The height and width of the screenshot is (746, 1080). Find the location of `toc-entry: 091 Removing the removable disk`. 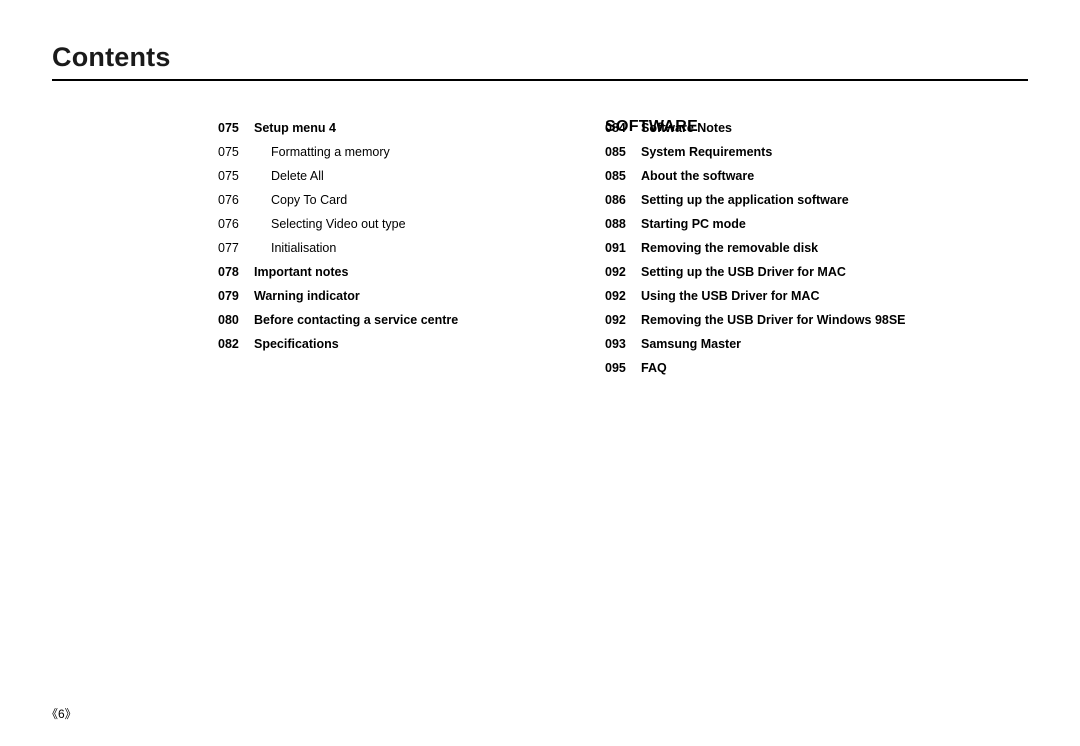

toc-entry: 091 Removing the removable disk is located at coordinates (815, 248).